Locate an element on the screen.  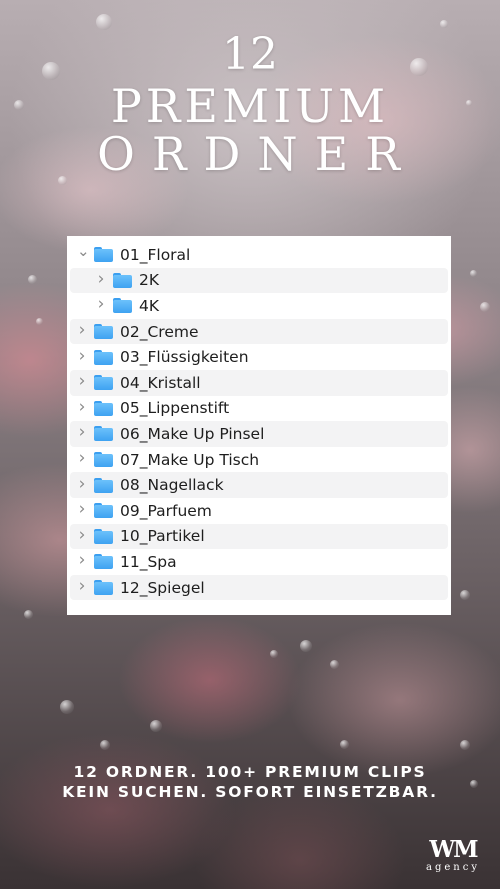
folder-label: 09_Parfuem is located at coordinates (166, 510).